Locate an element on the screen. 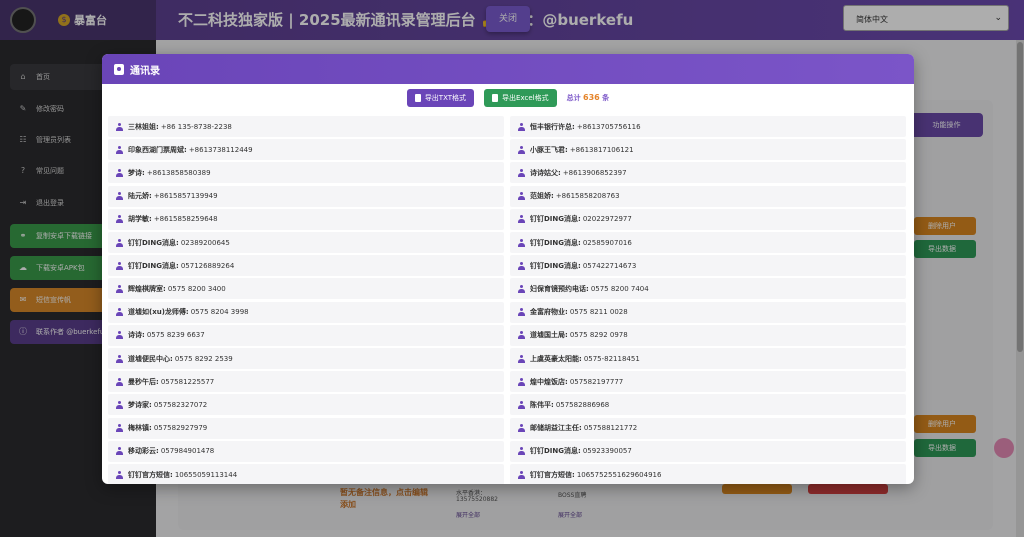  contact-phone: 0575-82118451 is located at coordinates (611, 358).